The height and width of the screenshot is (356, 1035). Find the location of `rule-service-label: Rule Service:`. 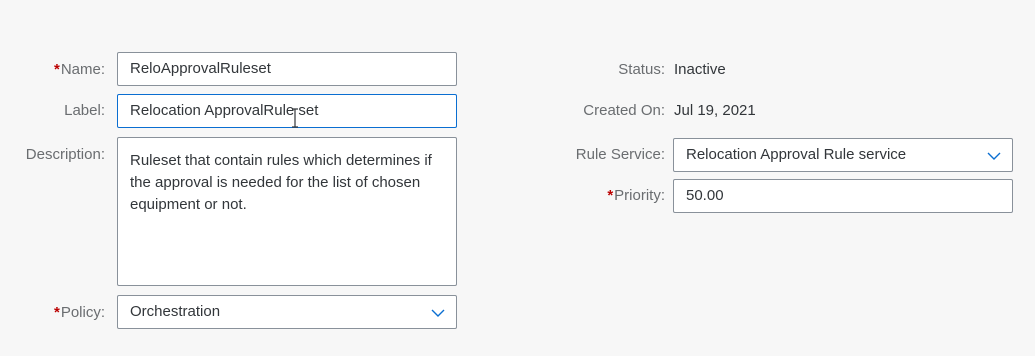

rule-service-label: Rule Service: is located at coordinates (620, 154).